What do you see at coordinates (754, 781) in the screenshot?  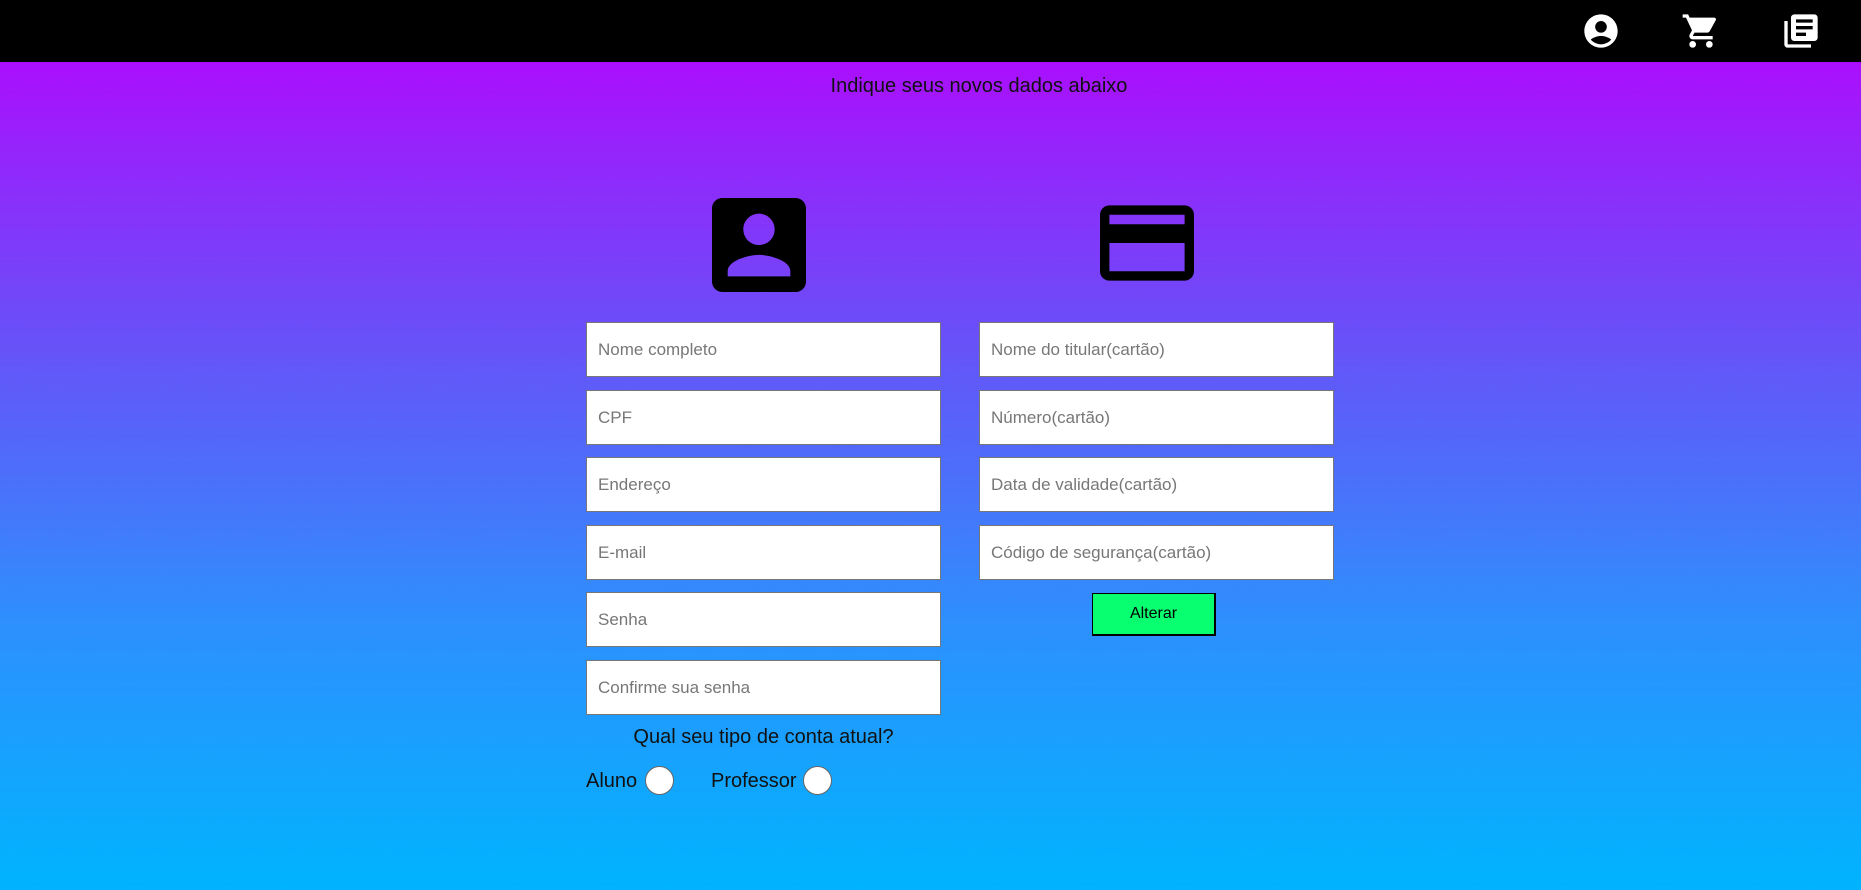 I see `professor-label: Professor` at bounding box center [754, 781].